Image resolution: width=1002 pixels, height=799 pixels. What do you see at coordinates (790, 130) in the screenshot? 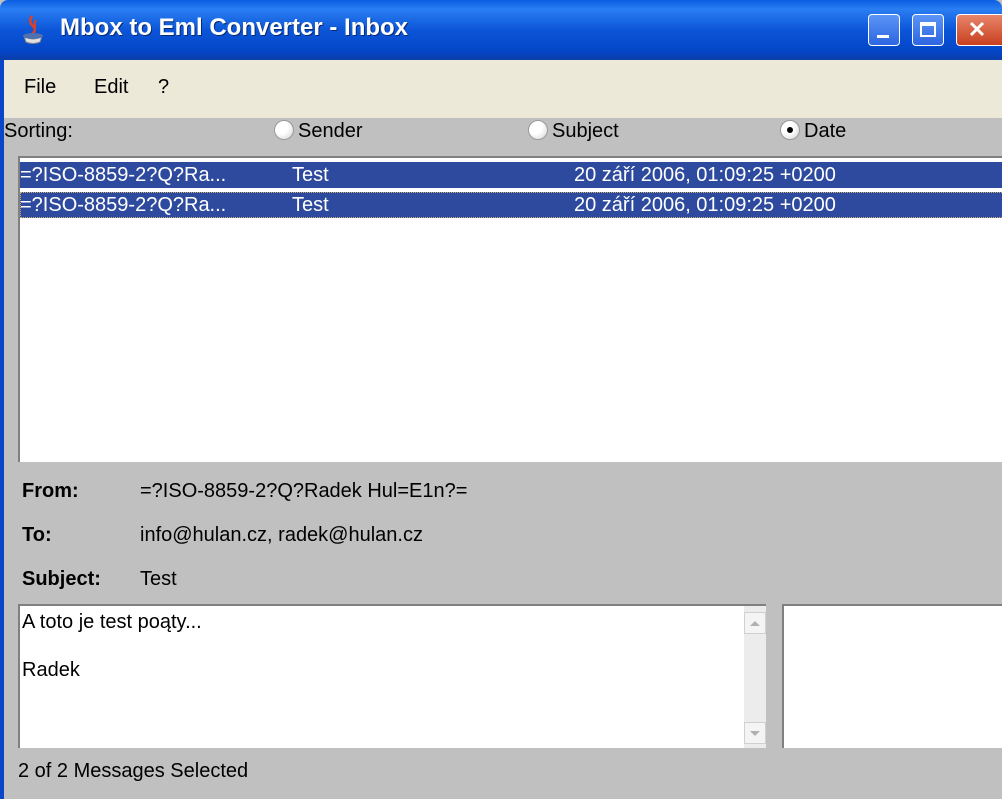
I see `radio-checked-icon` at bounding box center [790, 130].